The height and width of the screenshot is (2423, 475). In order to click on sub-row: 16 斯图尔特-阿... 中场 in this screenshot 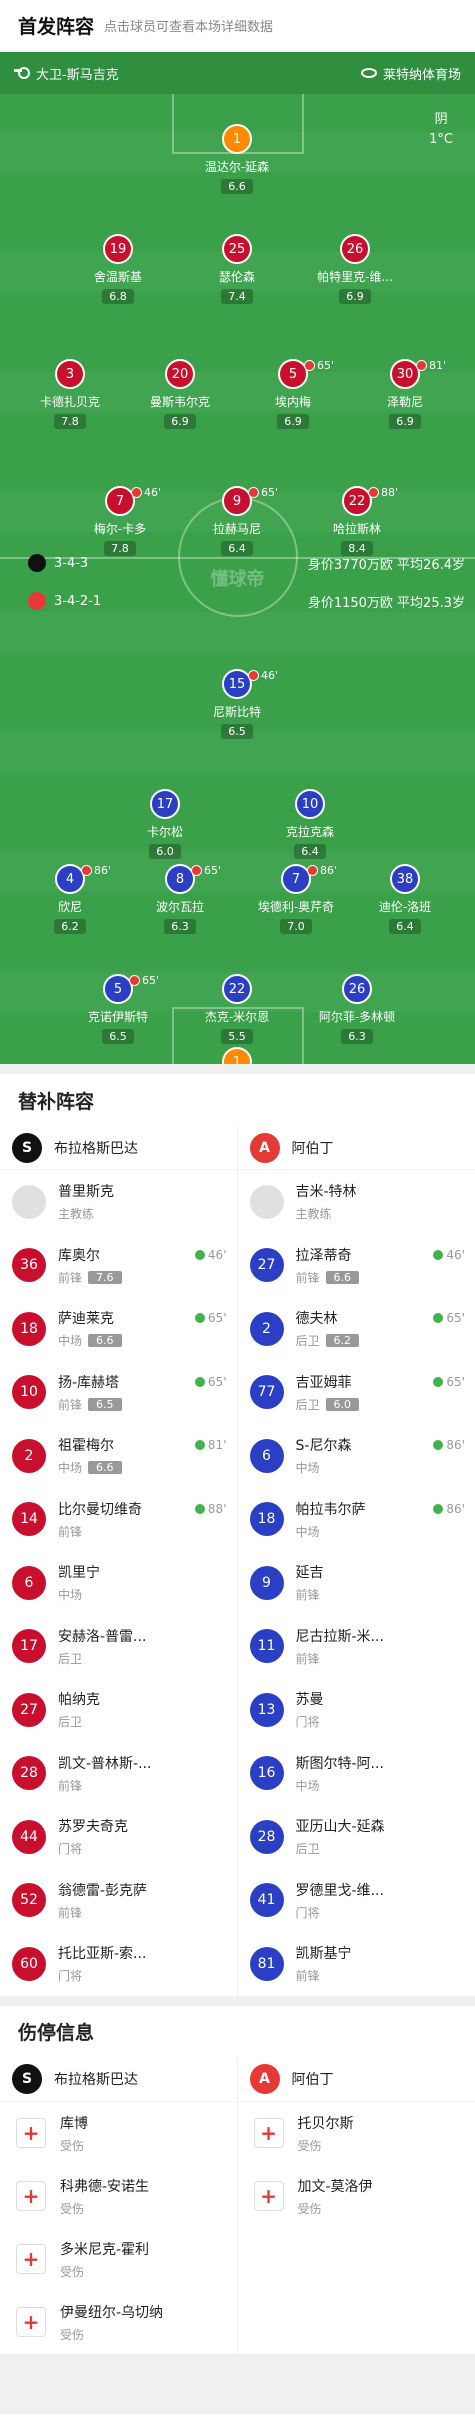, I will do `click(356, 1774)`.